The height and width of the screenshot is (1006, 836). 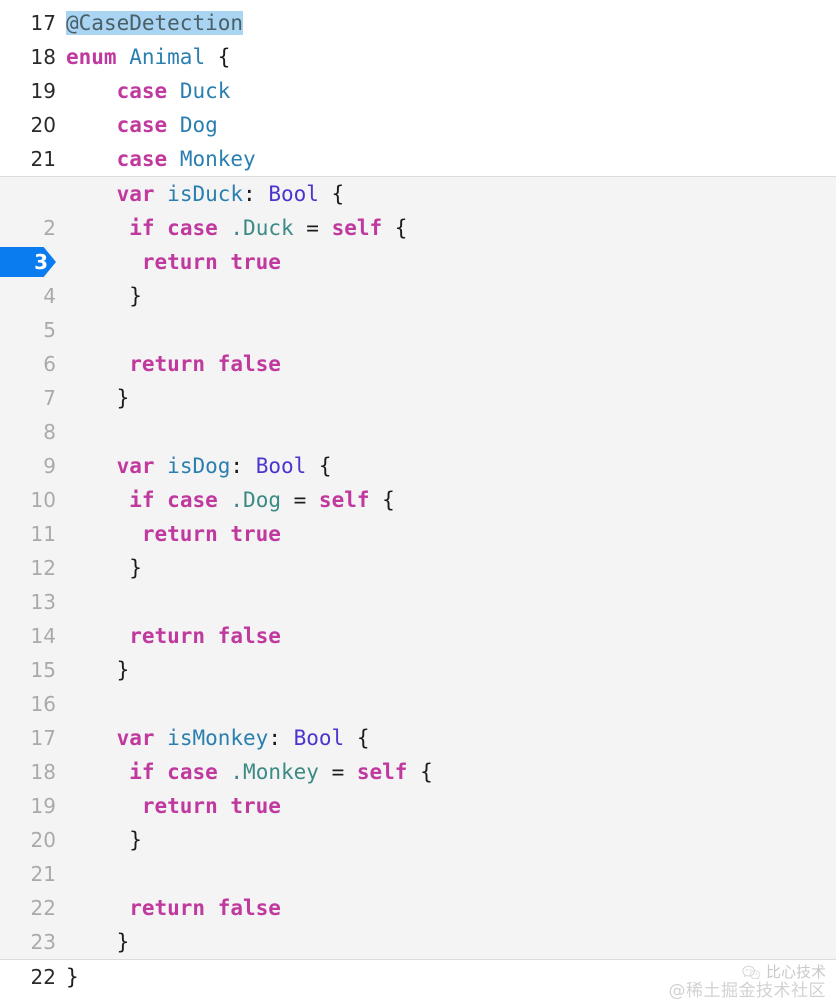 I want to click on code-line: 18 if case .Monkey = self {, so click(x=418, y=772).